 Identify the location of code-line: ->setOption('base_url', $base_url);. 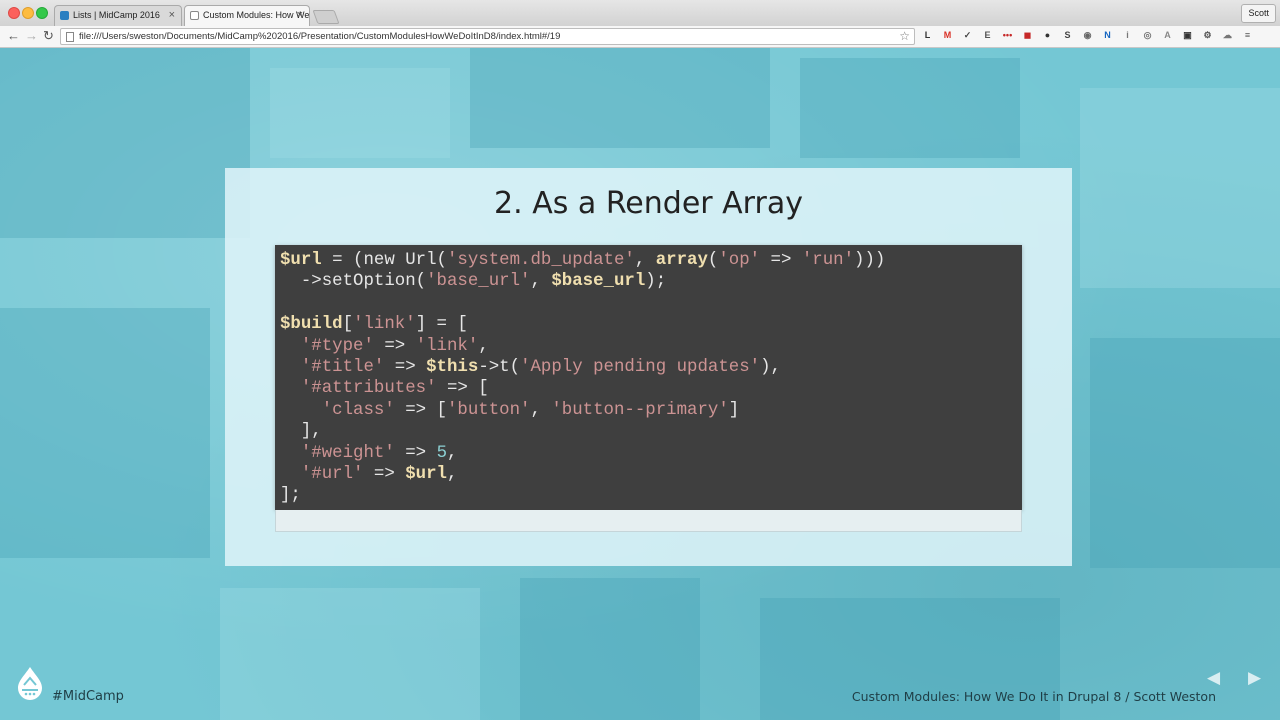
(473, 281).